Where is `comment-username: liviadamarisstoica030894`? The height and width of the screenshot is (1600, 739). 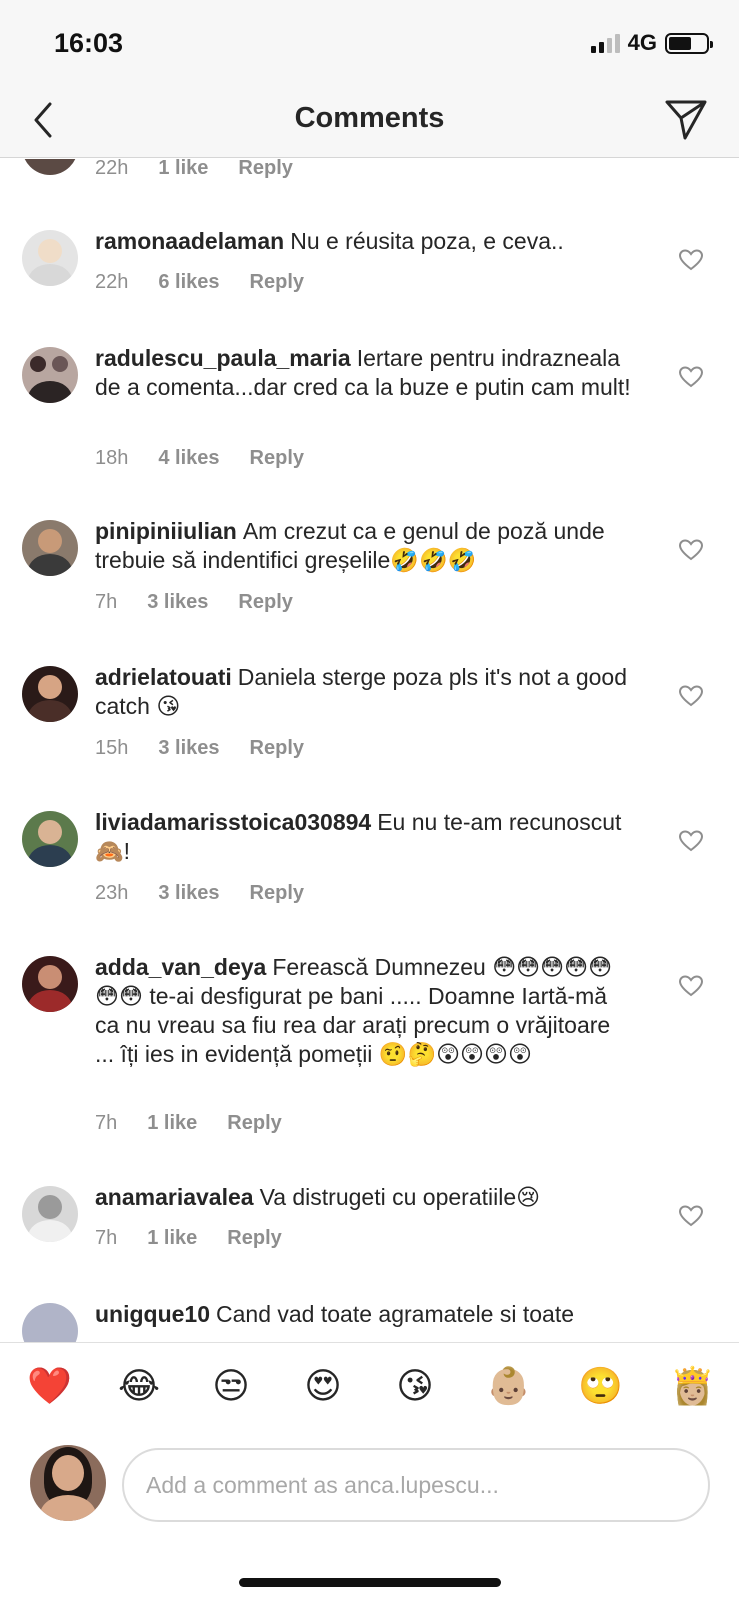
comment-username: liviadamarisstoica030894 is located at coordinates (233, 822).